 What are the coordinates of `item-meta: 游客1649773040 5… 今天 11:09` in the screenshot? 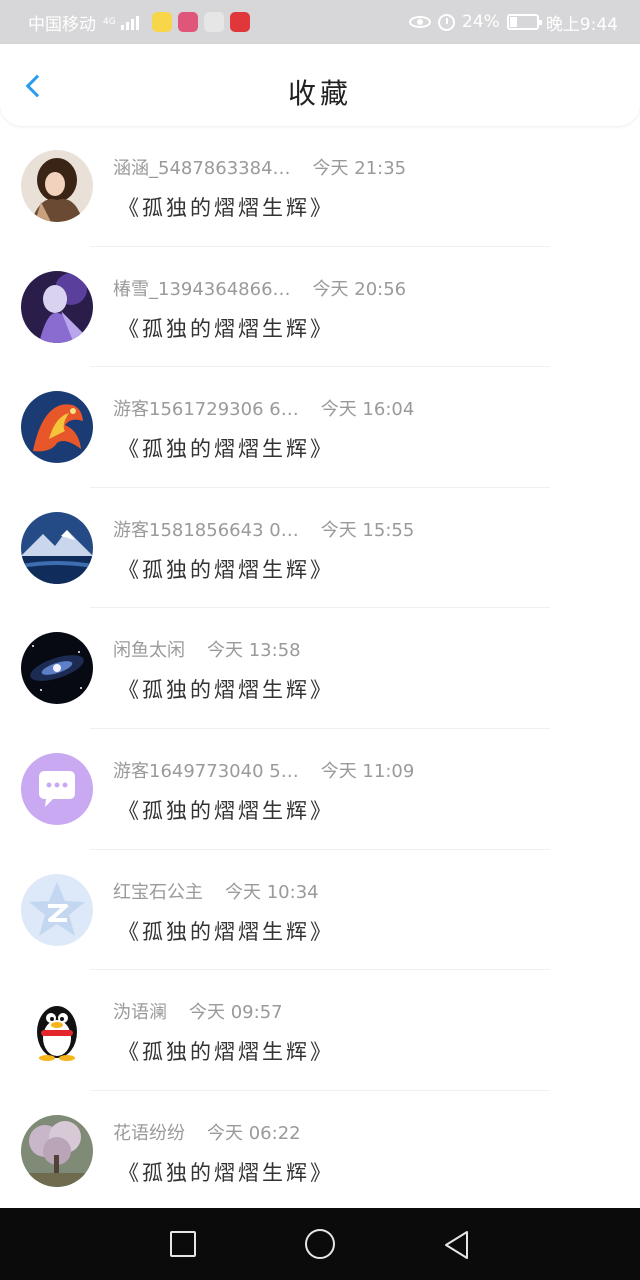 It's located at (263, 770).